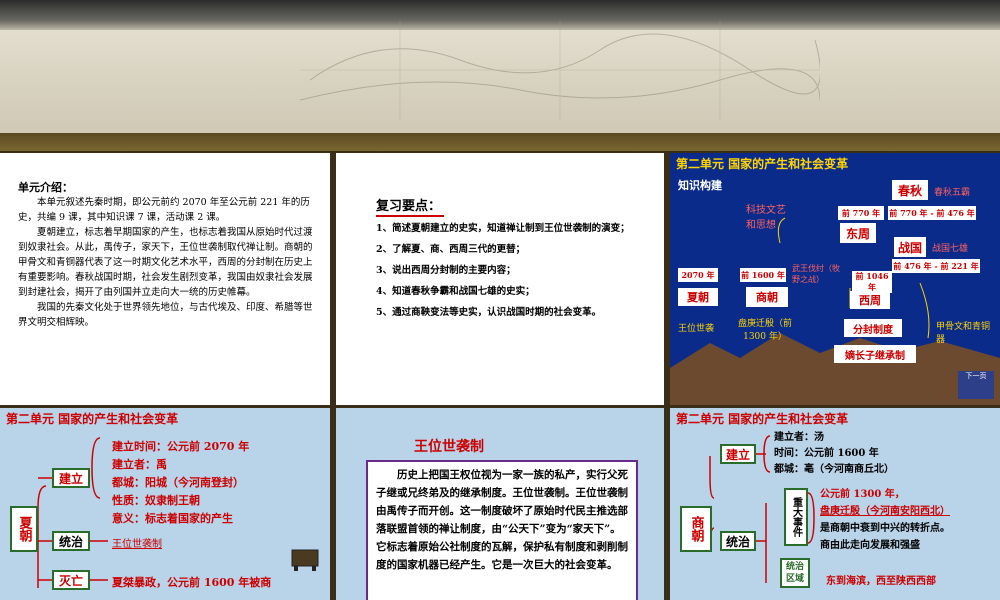 Image resolution: width=1000 pixels, height=600 pixels. Describe the element at coordinates (872, 282) in the screenshot. I see `date-1046: 前 1046 年` at that location.